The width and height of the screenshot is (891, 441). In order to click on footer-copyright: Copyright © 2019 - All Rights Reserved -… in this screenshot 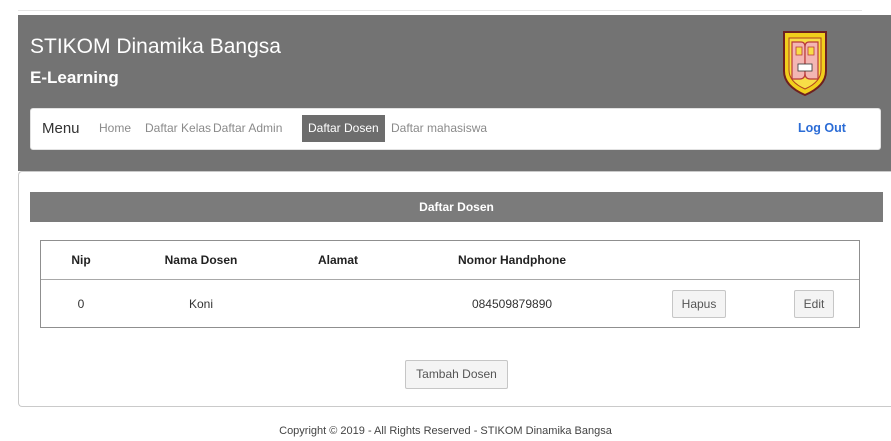, I will do `click(445, 431)`.